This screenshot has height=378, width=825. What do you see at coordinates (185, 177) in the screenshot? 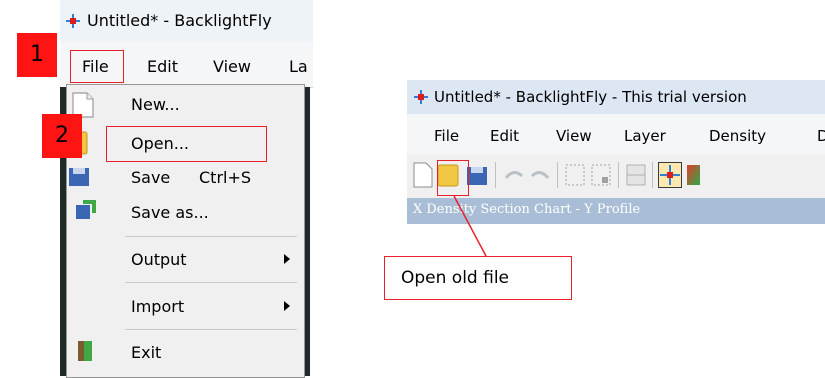
I see `menu-item-save: Save Ctrl+S` at bounding box center [185, 177].